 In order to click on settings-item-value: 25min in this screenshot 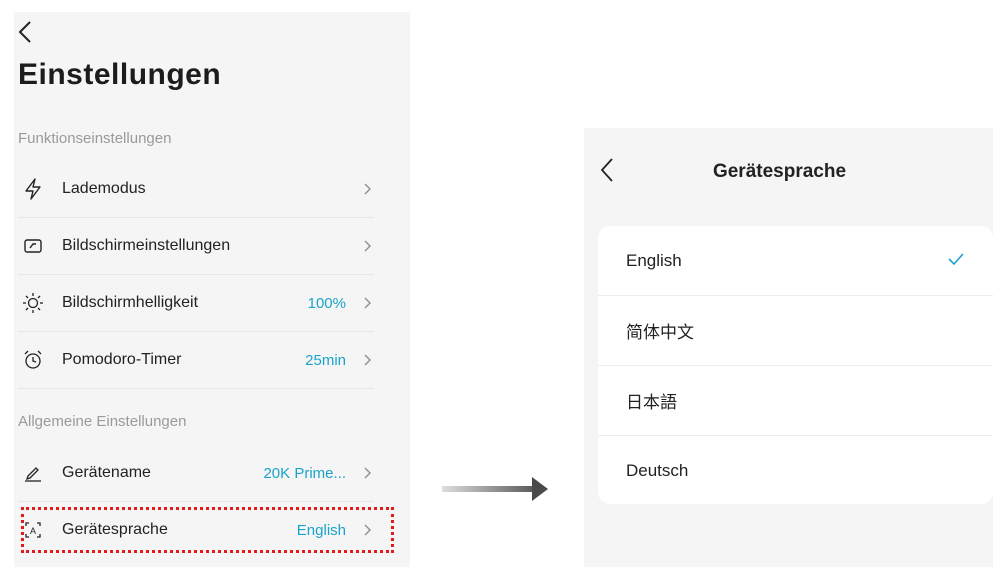, I will do `click(325, 360)`.